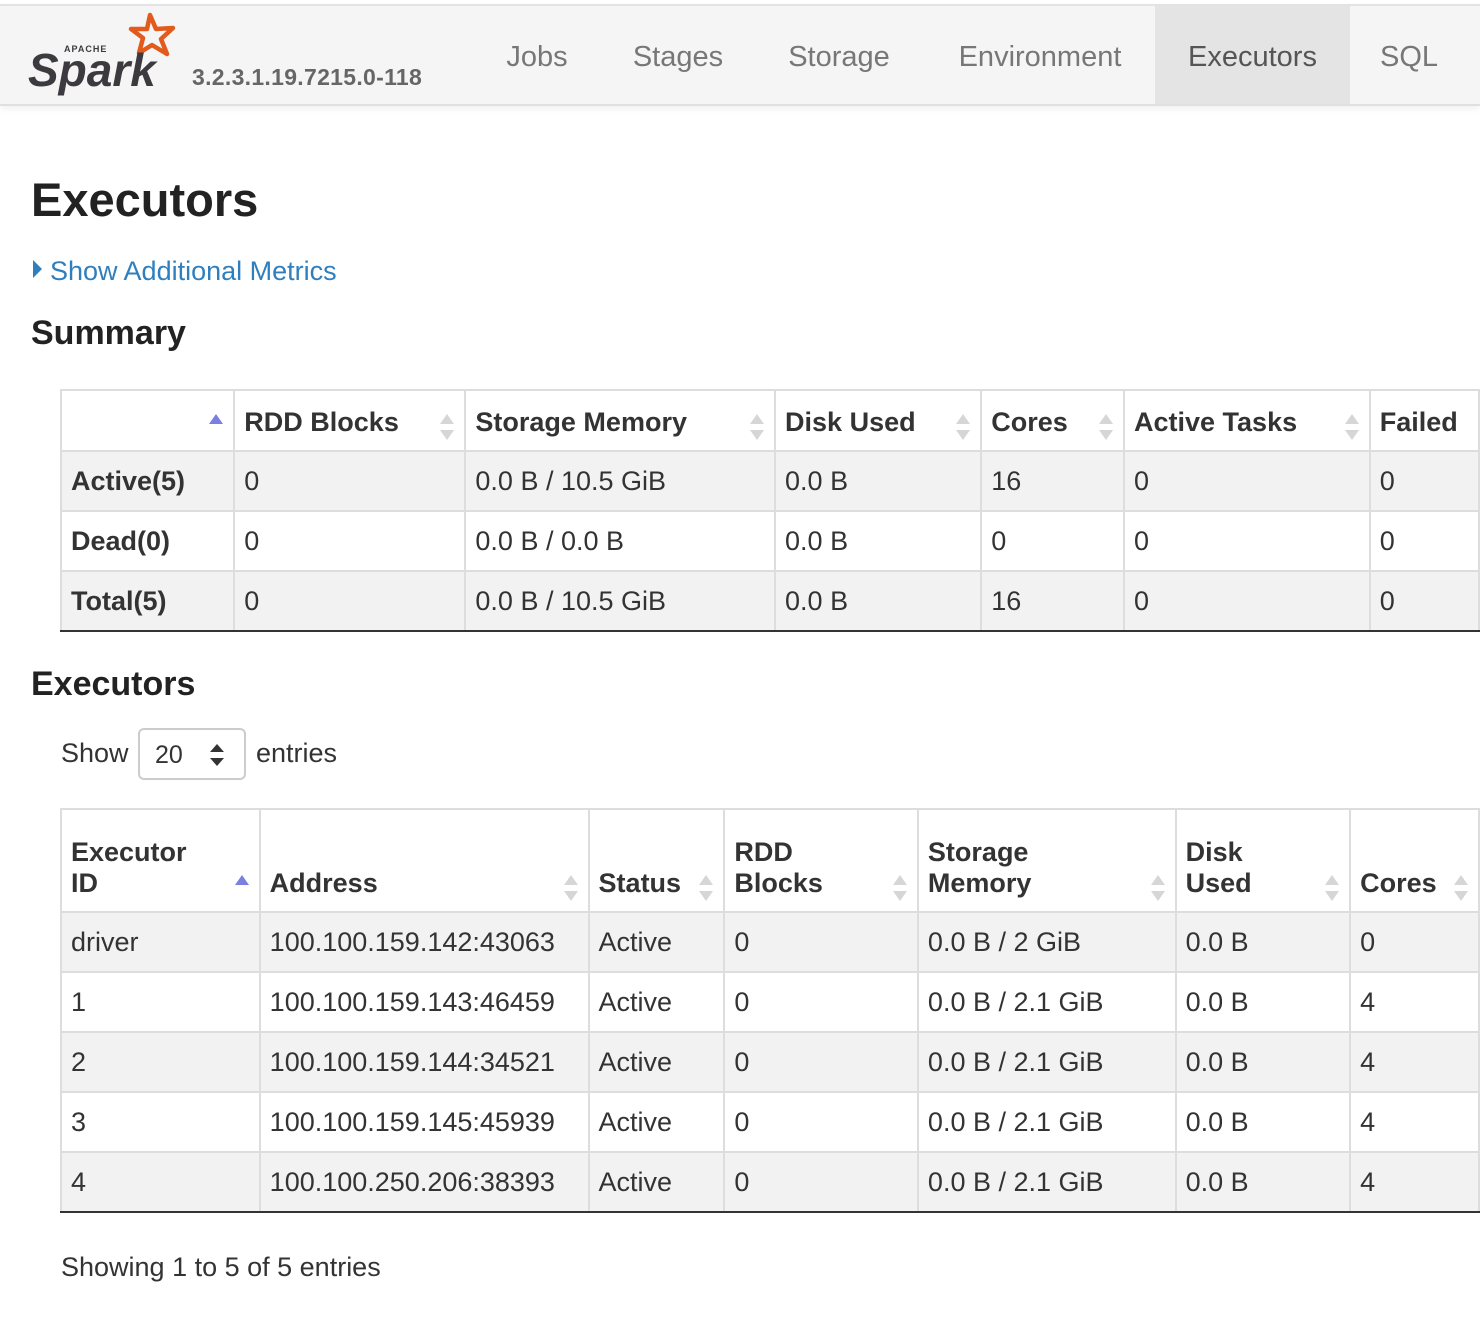 This screenshot has width=1480, height=1322. Describe the element at coordinates (217, 755) in the screenshot. I see `select-arrows-icon` at that location.